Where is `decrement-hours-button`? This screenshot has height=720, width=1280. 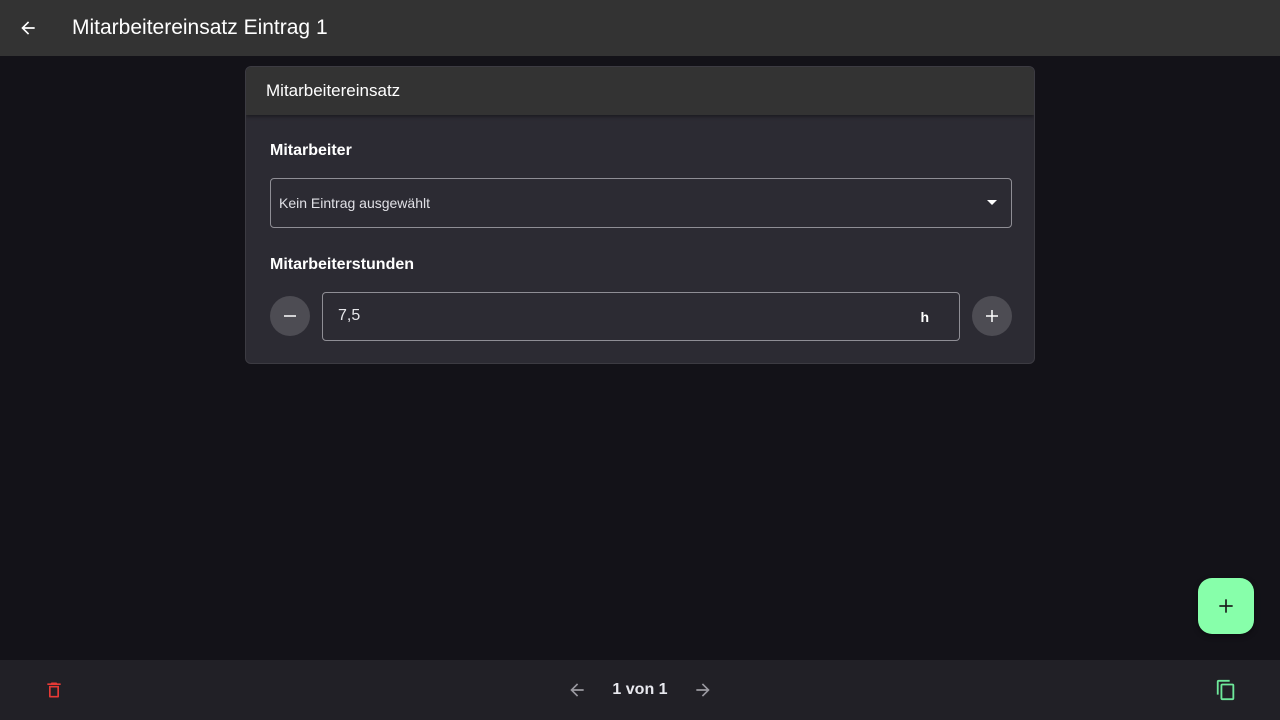
decrement-hours-button is located at coordinates (290, 316).